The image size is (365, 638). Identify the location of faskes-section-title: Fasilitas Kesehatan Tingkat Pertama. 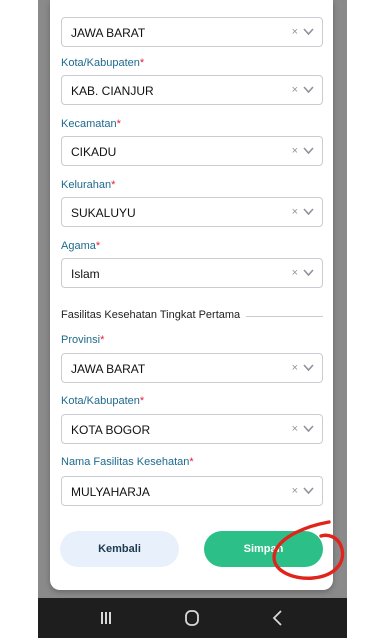
(151, 315).